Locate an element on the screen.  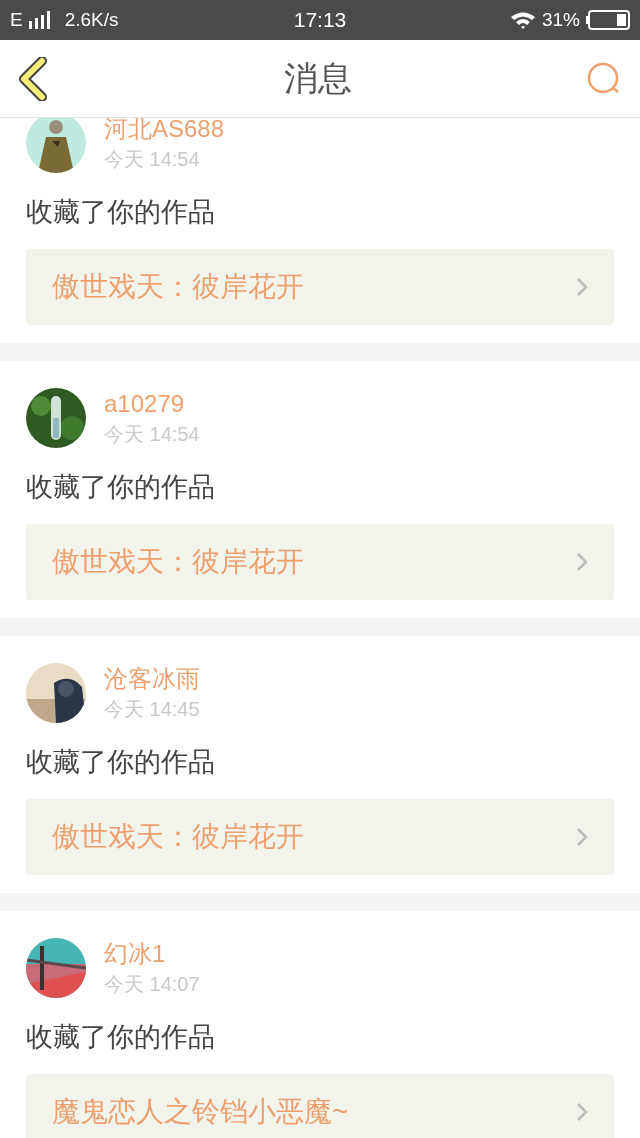
user-name: a10279 is located at coordinates (152, 404).